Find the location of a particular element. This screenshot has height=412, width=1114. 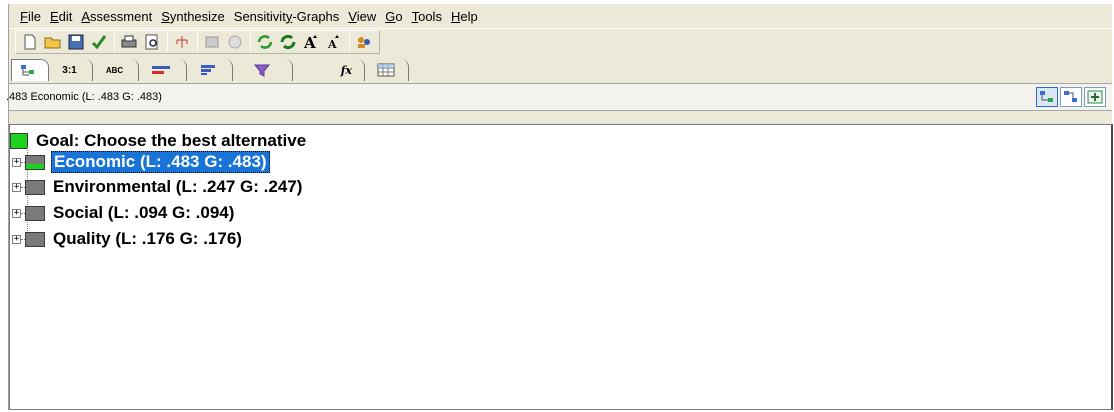

selected-node-info-bar: .483 Economic (L: .483 G: .483) is located at coordinates (559, 97).